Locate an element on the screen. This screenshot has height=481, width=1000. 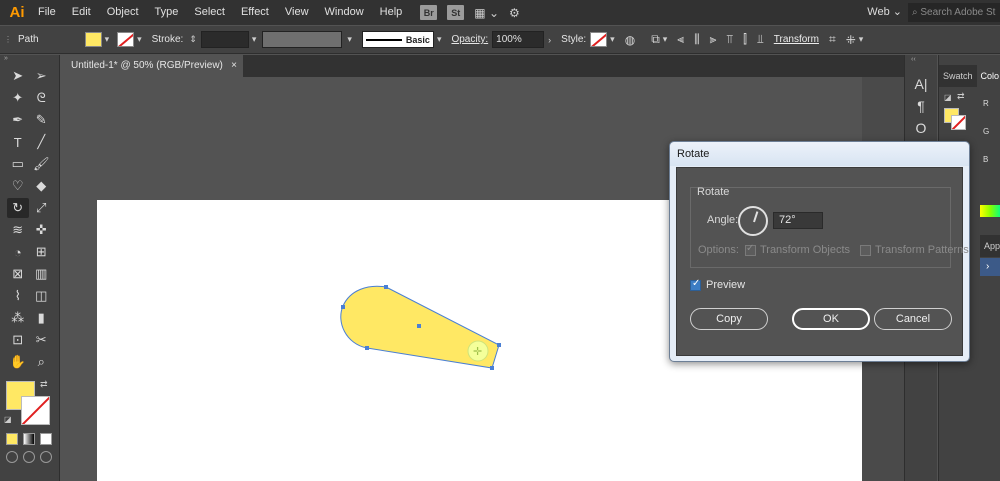
cancel-button: Cancel is located at coordinates (913, 319).